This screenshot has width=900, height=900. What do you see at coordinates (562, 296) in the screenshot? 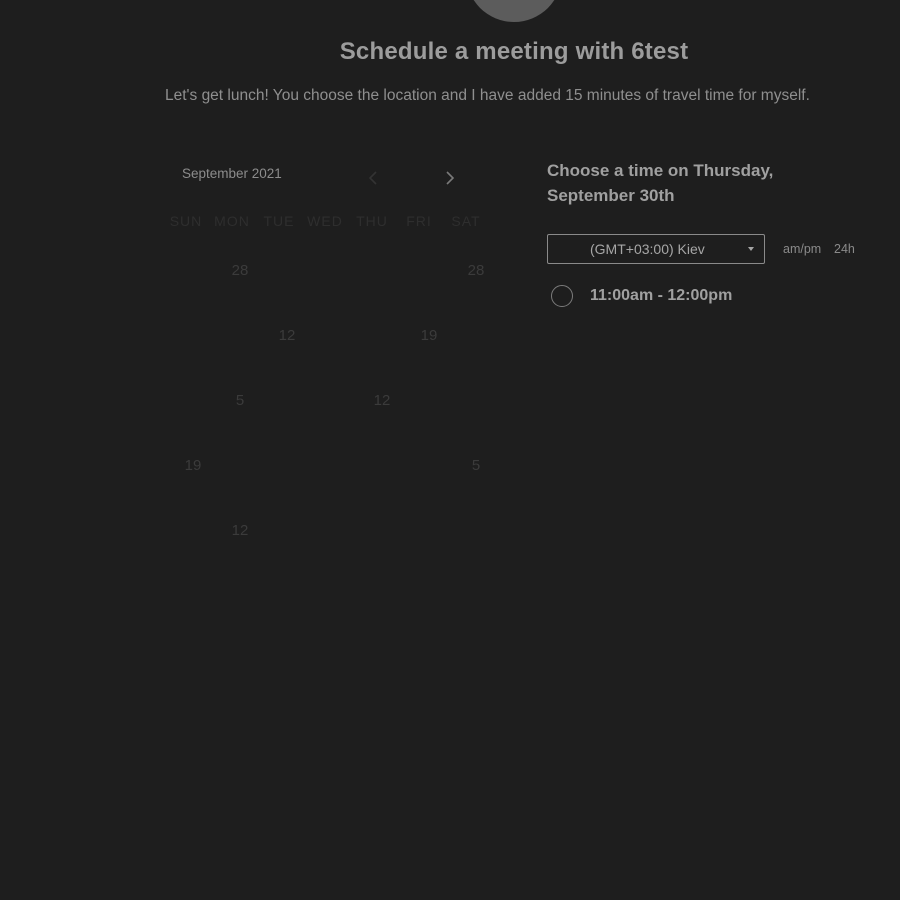
I see `time-slot-radio` at bounding box center [562, 296].